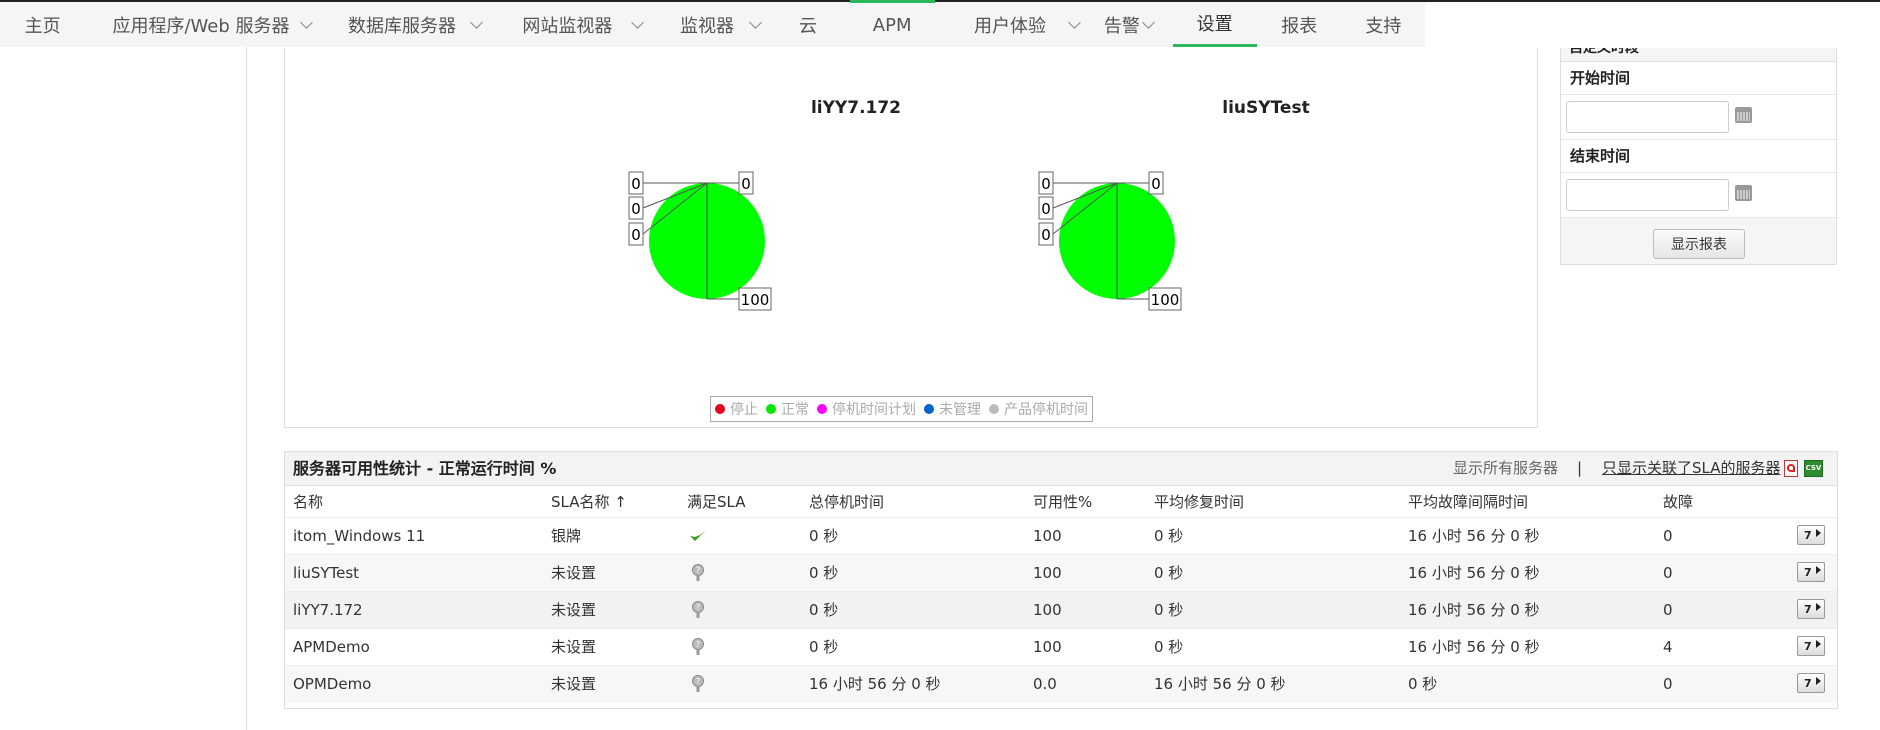 The image size is (1880, 730). Describe the element at coordinates (736, 409) in the screenshot. I see `legend-item-down: 停止` at that location.